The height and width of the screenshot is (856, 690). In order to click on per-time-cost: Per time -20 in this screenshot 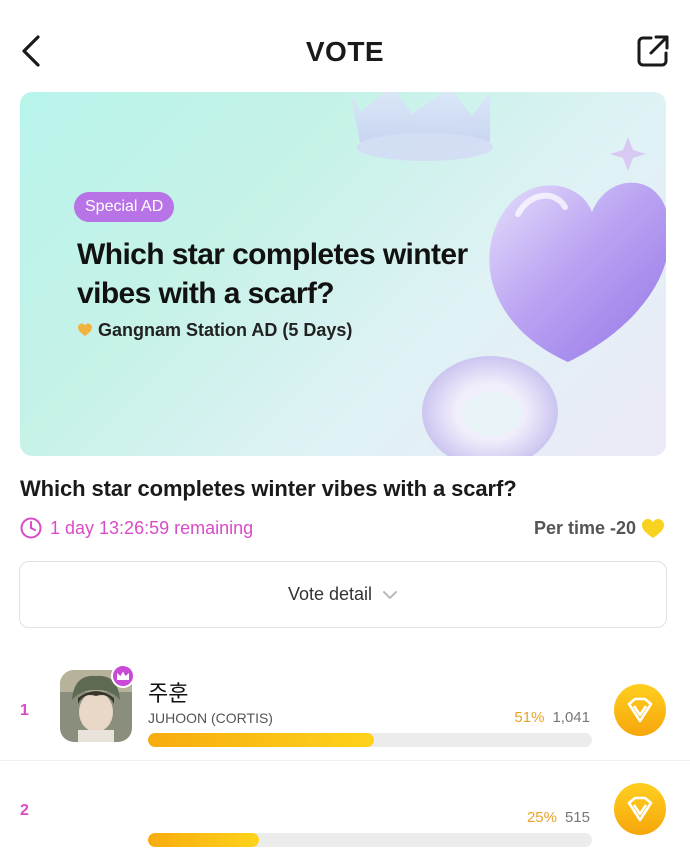, I will do `click(599, 528)`.